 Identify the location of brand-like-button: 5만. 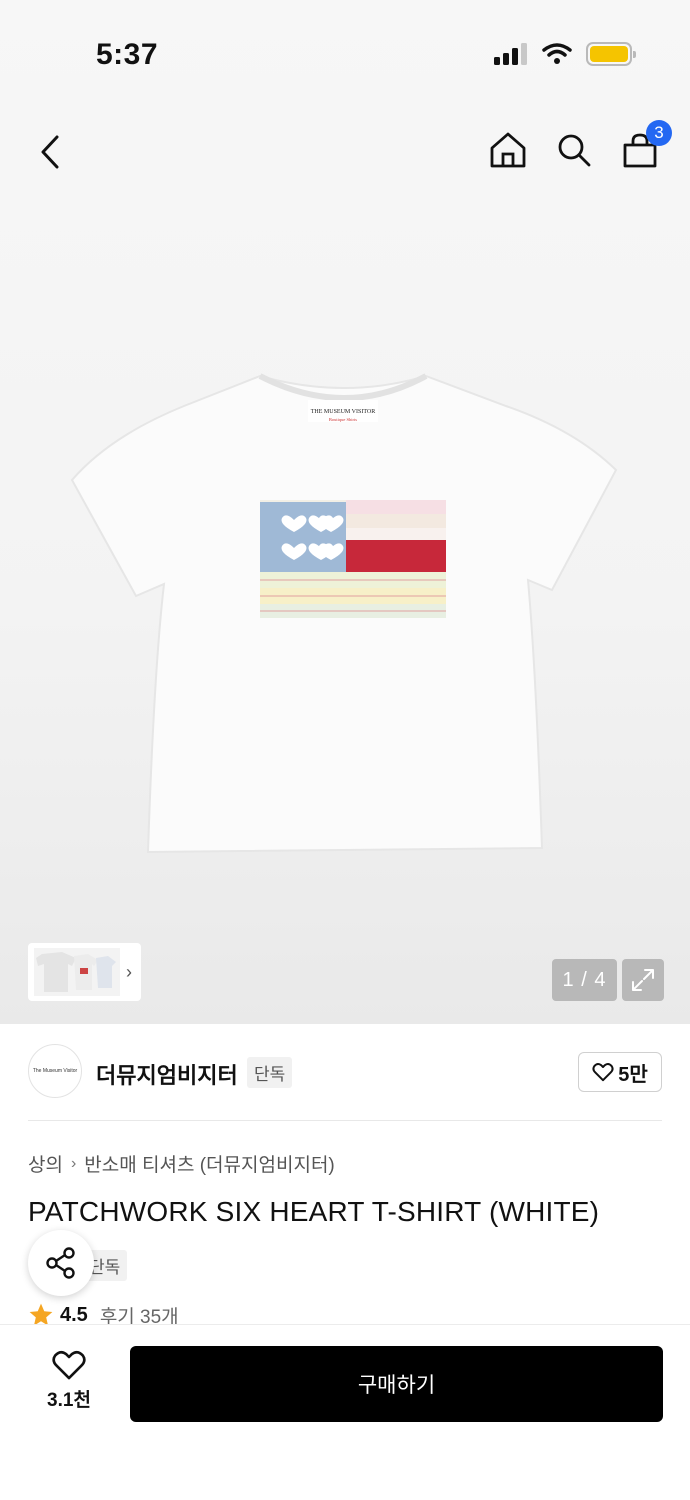
(620, 1072).